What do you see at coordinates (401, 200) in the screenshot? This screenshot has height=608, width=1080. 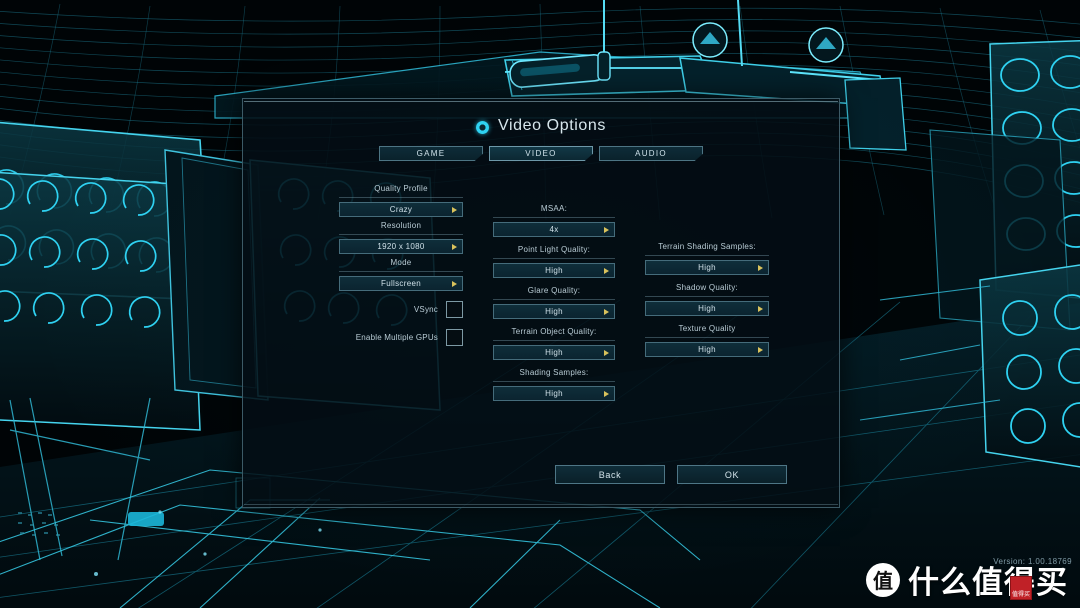 I see `option-quality-profile: Quality Profile Crazy` at bounding box center [401, 200].